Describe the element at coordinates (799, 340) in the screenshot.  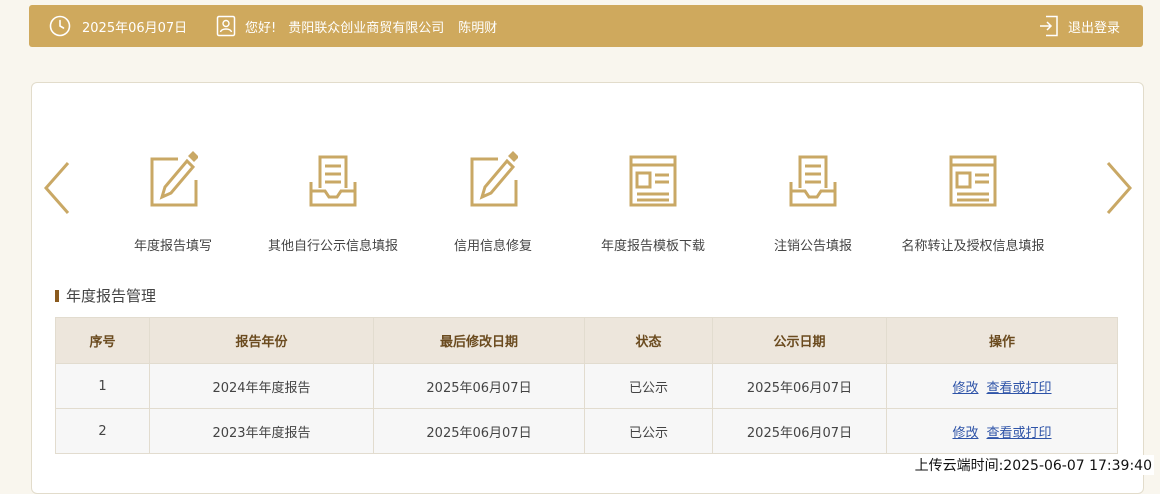
I see `column-header: 公示日期` at that location.